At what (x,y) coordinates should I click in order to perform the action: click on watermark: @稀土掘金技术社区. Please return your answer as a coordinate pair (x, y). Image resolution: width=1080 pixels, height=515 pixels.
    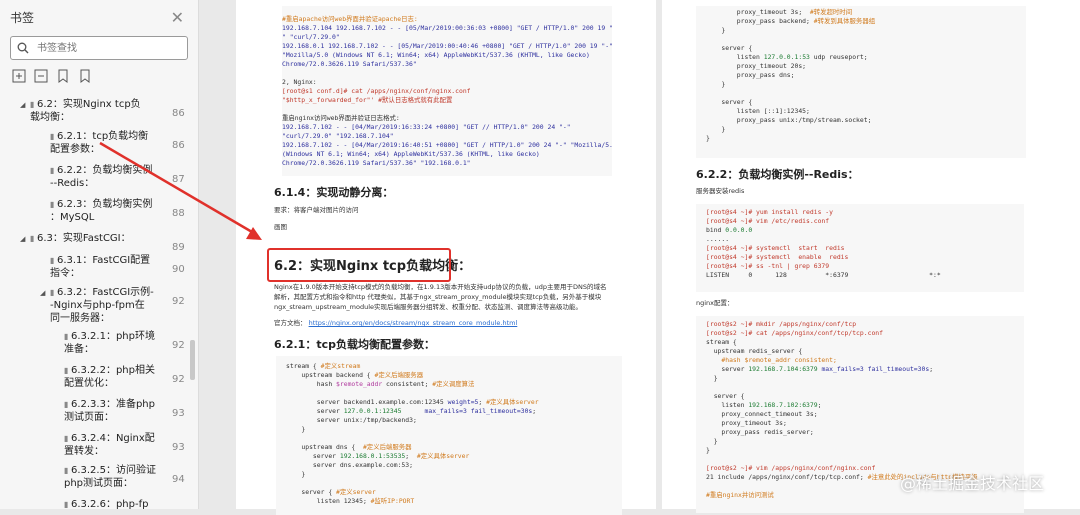
    Looking at the image, I should click on (972, 483).